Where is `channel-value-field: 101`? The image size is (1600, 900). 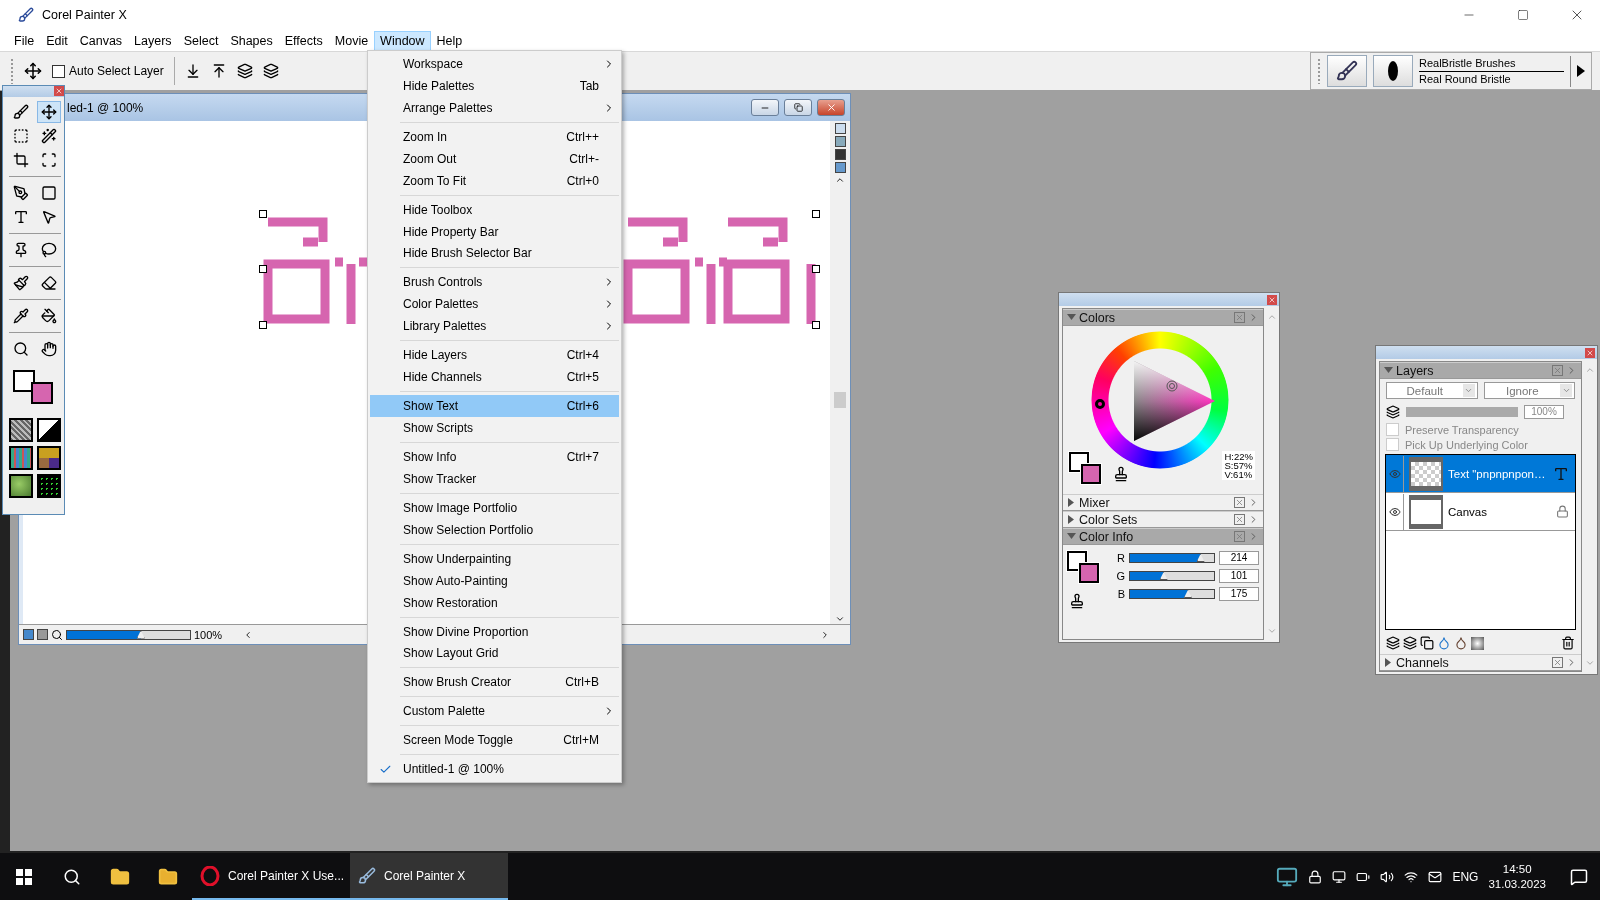
channel-value-field: 101 is located at coordinates (1239, 576).